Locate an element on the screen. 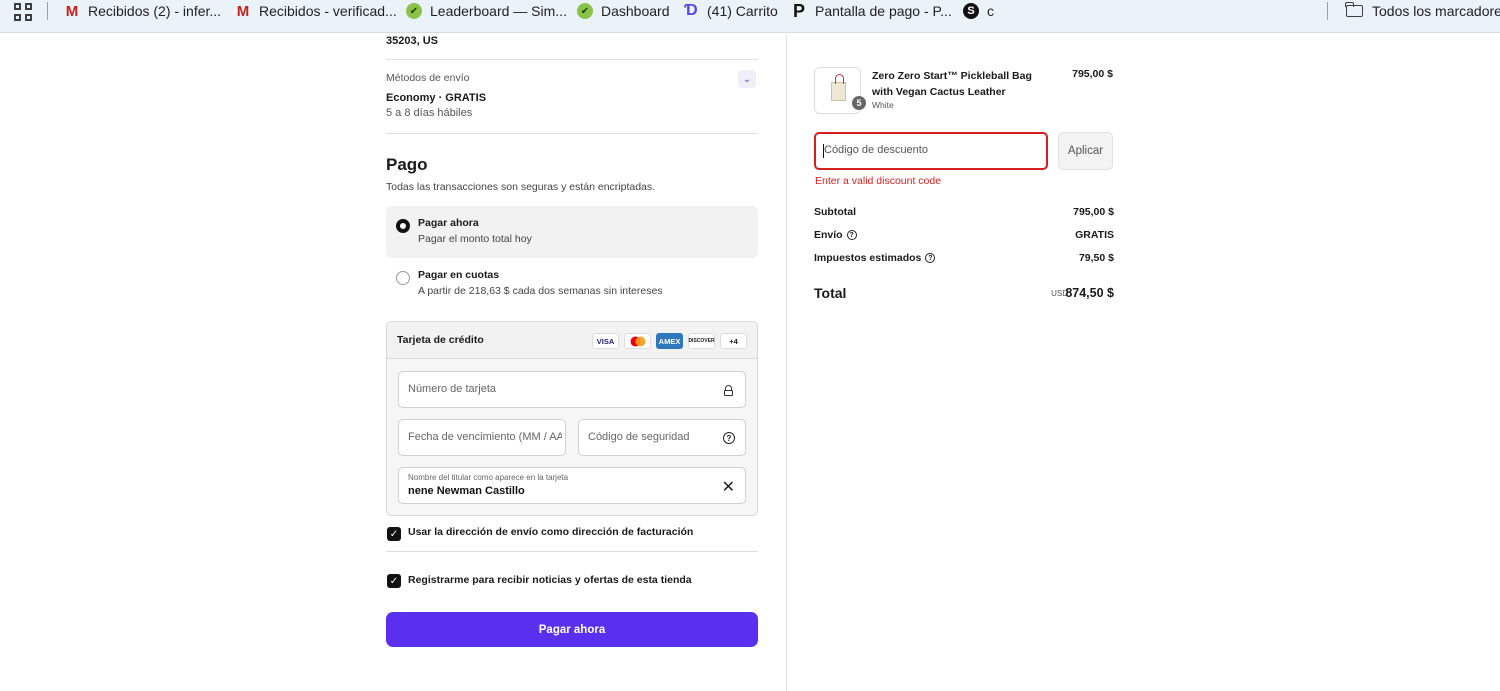  subtotal-value: 795,00 $ is located at coordinates (1093, 212).